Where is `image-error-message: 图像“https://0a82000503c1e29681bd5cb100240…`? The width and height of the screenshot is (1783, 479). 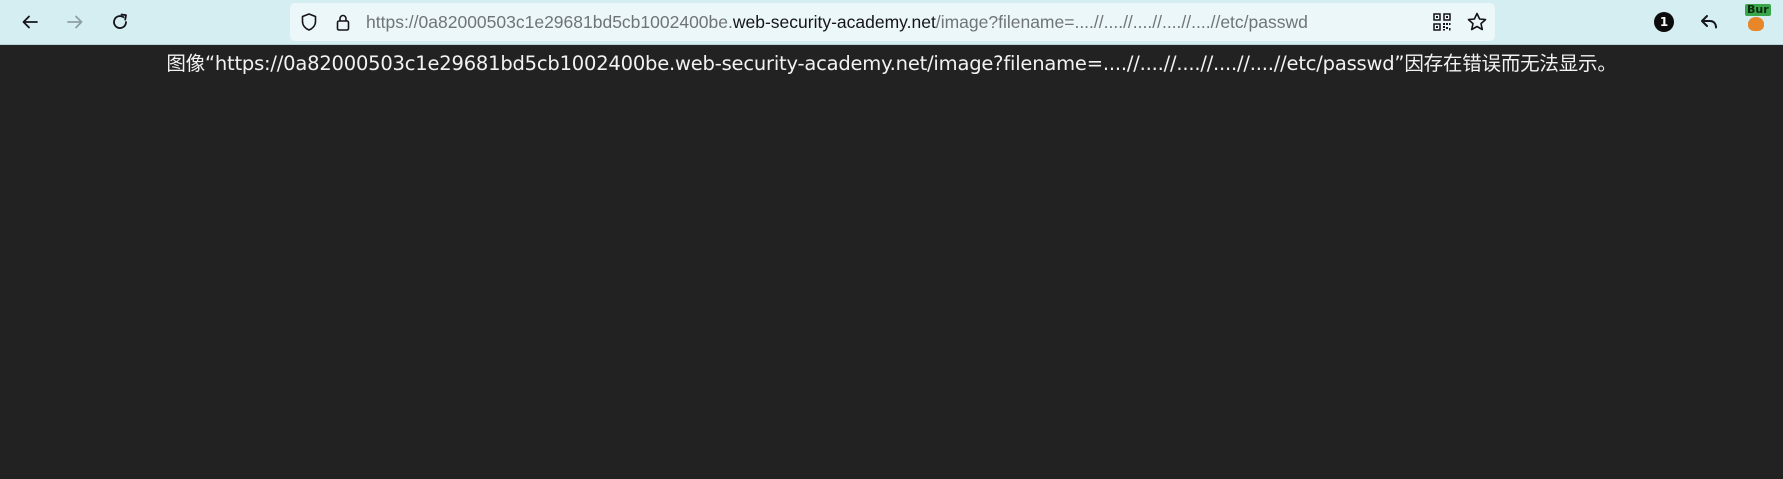 image-error-message: 图像“https://0a82000503c1e29681bd5cb100240… is located at coordinates (891, 63).